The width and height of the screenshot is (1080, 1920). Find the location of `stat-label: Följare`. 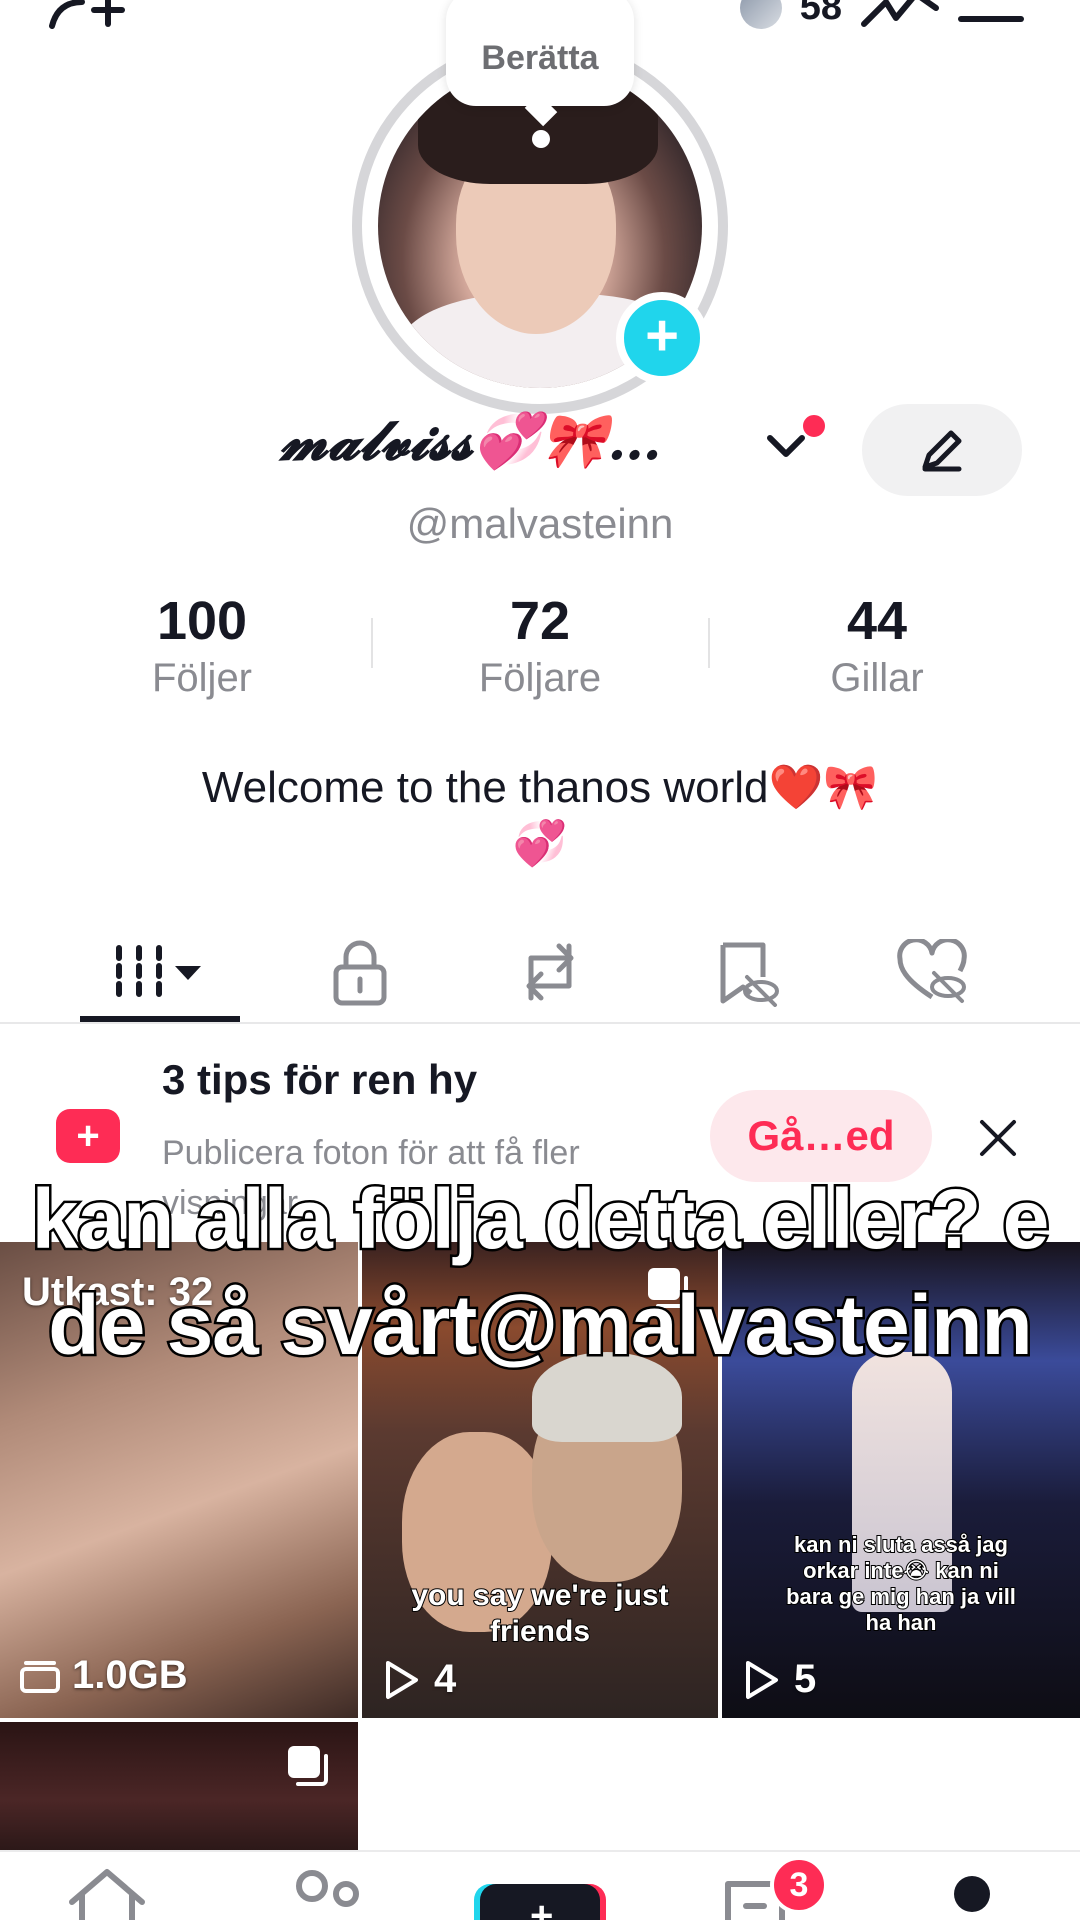

stat-label: Följare is located at coordinates (540, 678).